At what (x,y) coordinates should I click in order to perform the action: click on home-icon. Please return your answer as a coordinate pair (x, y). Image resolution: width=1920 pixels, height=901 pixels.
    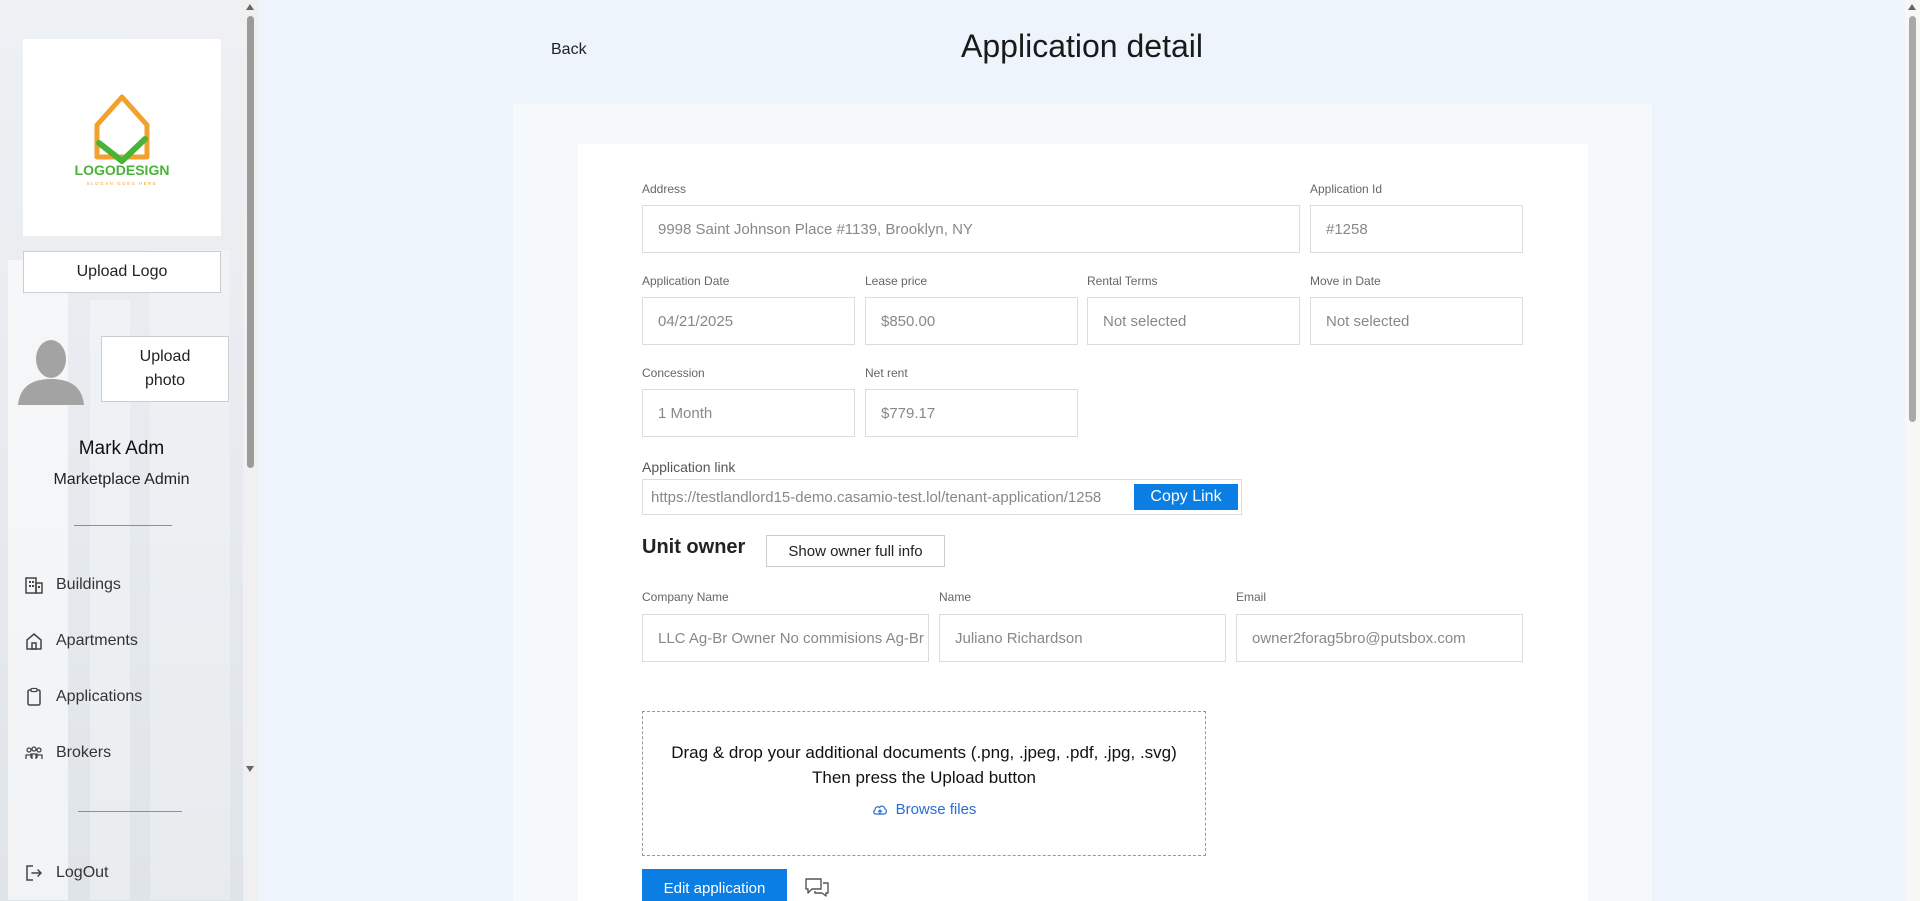
    Looking at the image, I should click on (34, 641).